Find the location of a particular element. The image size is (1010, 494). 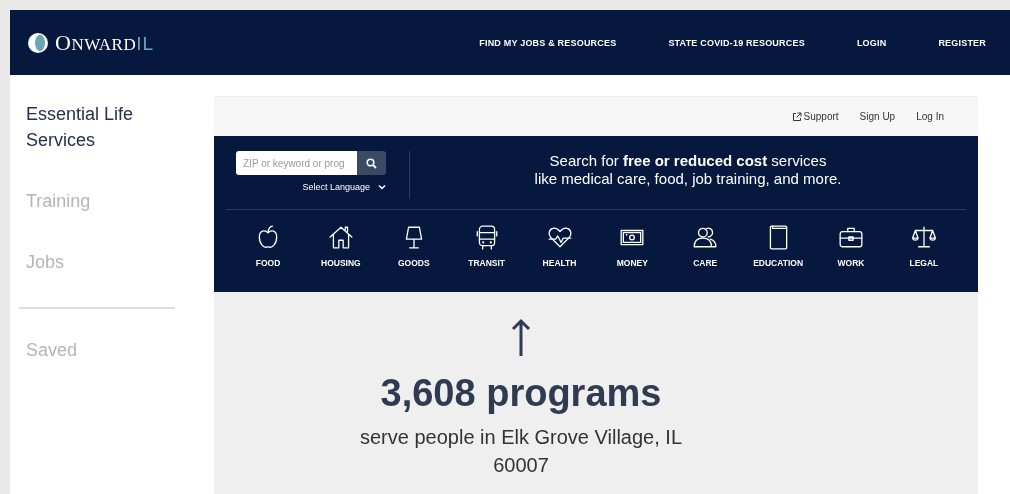

tagline-text: Search for free or reduced cost services is located at coordinates (688, 161).